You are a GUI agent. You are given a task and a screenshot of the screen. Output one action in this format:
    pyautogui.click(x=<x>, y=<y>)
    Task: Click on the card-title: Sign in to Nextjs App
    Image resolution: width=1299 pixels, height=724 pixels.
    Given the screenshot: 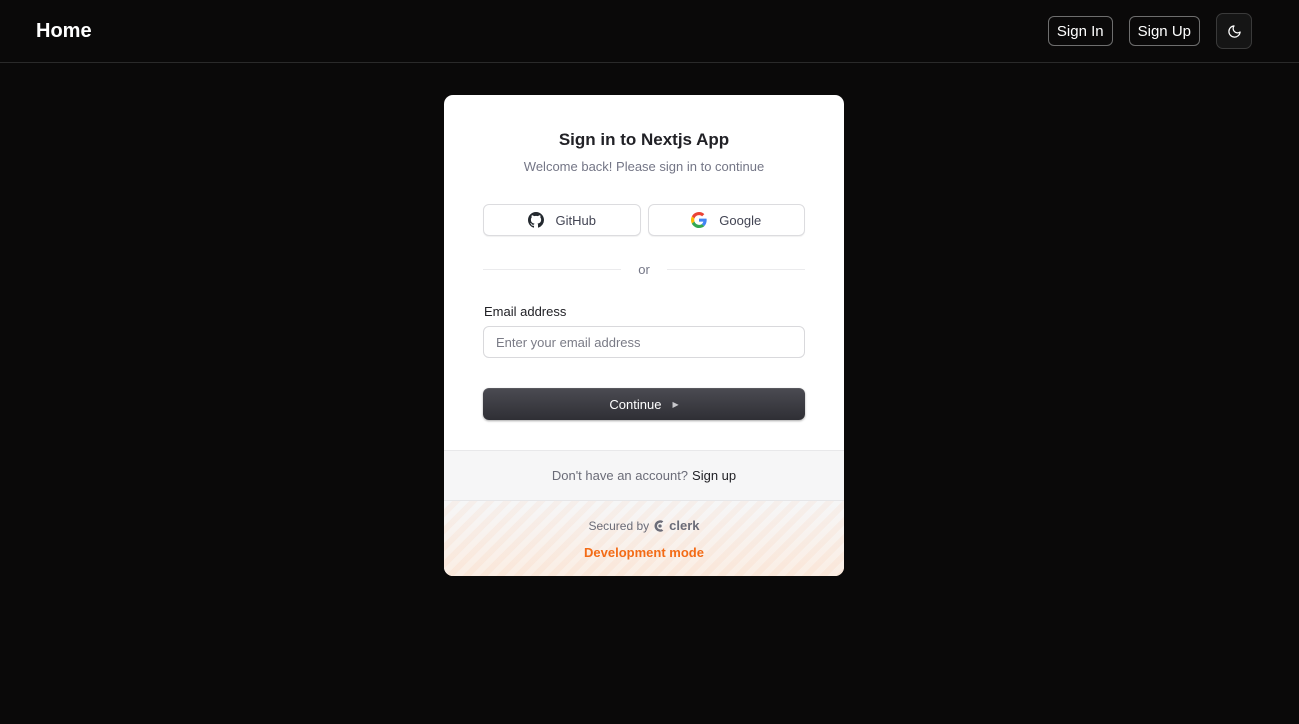 What is the action you would take?
    pyautogui.click(x=644, y=139)
    